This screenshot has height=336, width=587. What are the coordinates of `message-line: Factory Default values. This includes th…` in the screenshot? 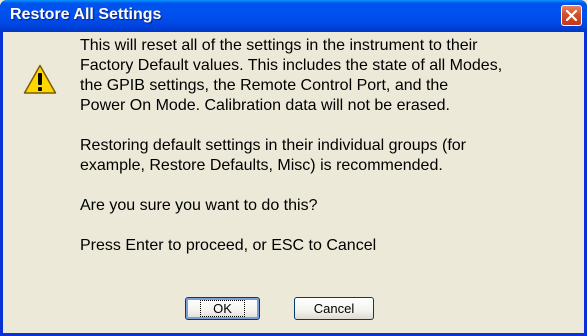 It's located at (291, 65).